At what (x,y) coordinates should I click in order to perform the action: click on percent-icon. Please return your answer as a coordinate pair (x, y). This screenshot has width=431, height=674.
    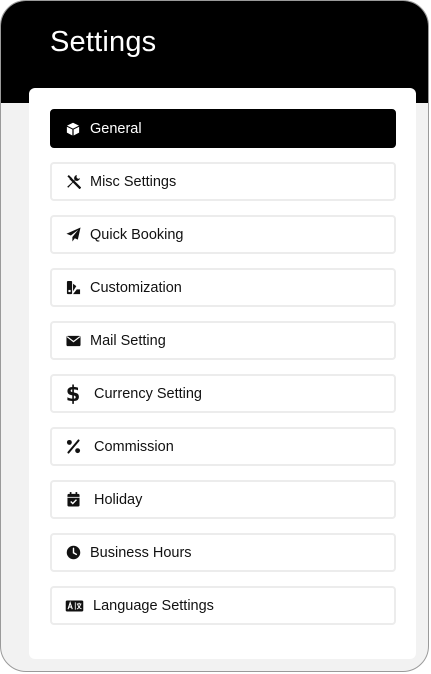
    Looking at the image, I should click on (73, 447).